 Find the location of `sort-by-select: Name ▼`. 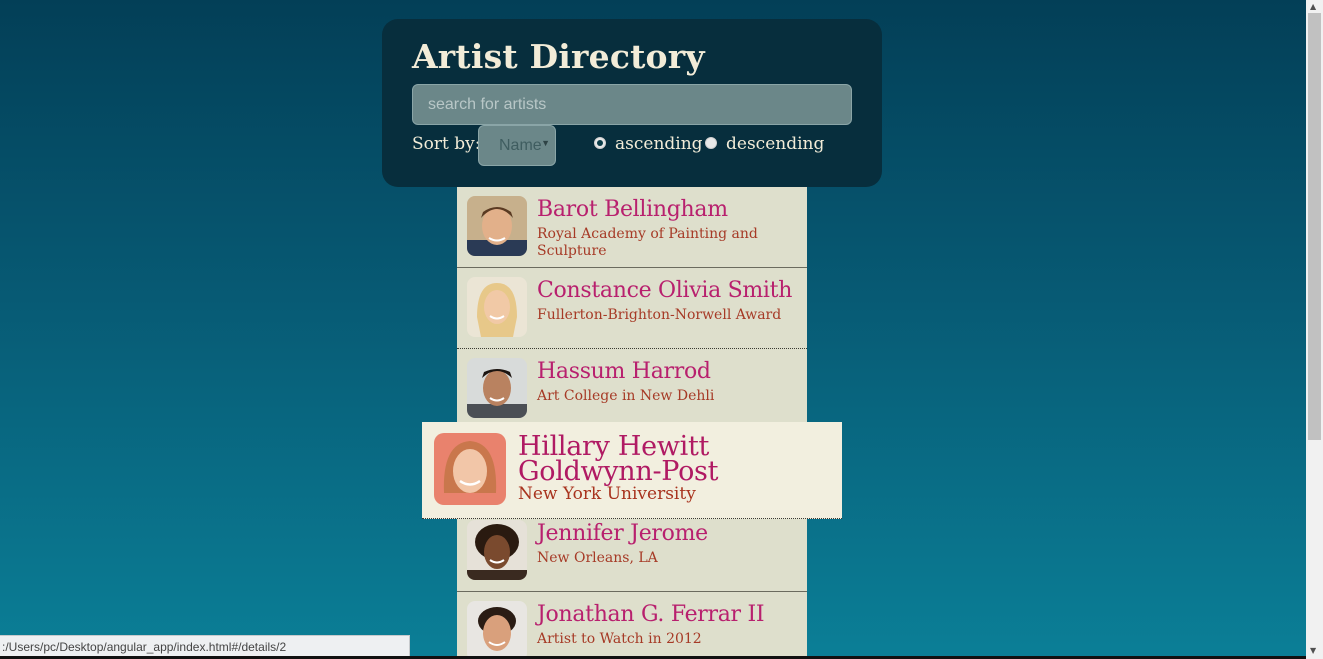

sort-by-select: Name ▼ is located at coordinates (517, 145).